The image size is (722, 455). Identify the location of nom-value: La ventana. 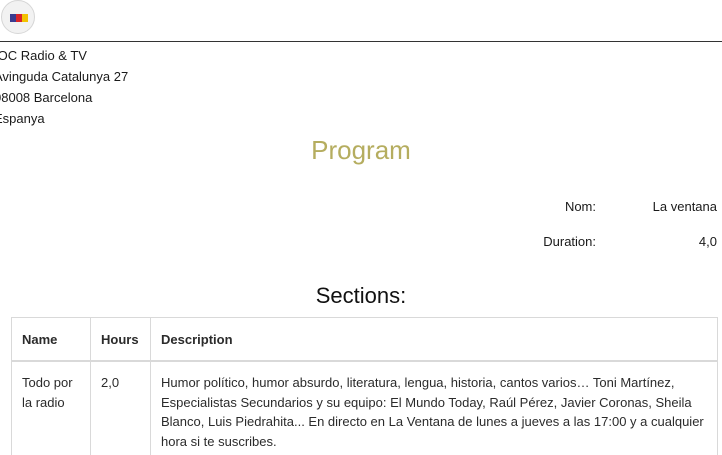
(684, 206).